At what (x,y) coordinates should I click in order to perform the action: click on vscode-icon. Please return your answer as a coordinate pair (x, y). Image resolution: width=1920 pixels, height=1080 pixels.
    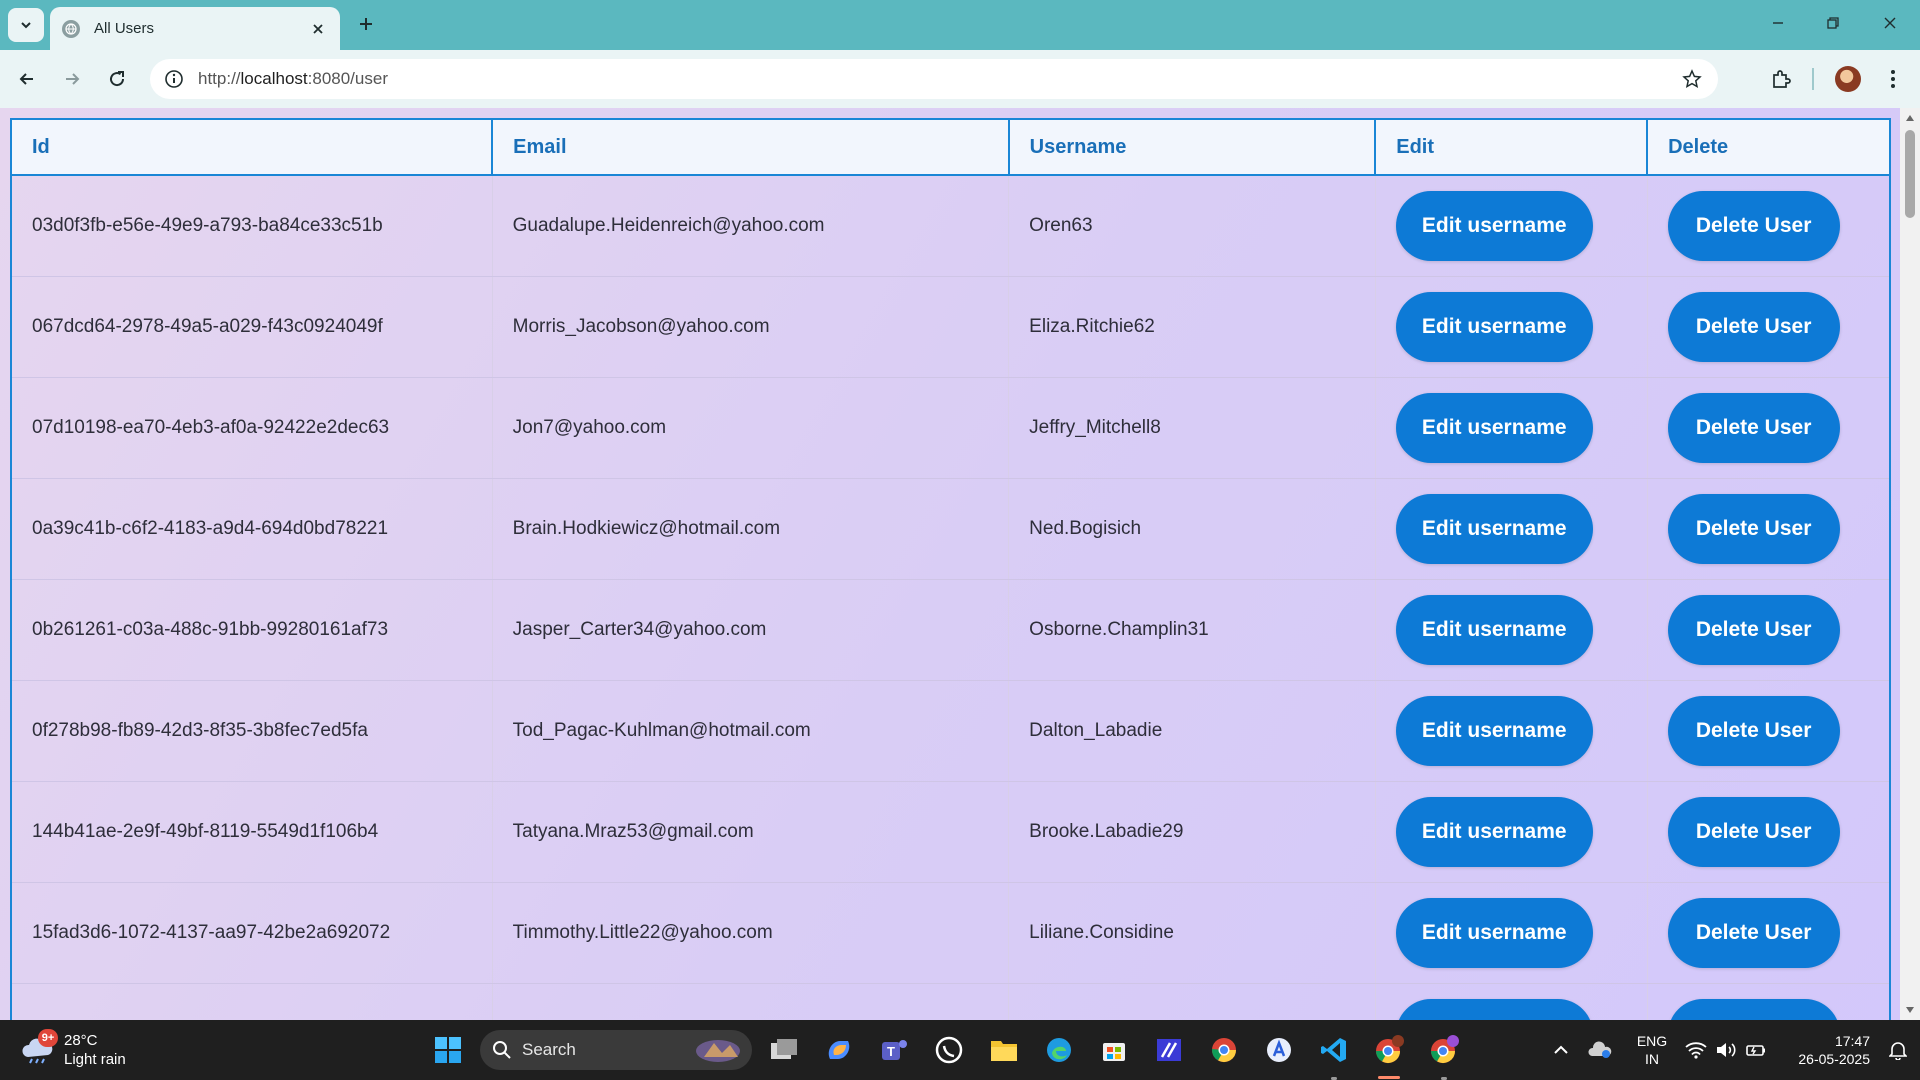
    Looking at the image, I should click on (1334, 1050).